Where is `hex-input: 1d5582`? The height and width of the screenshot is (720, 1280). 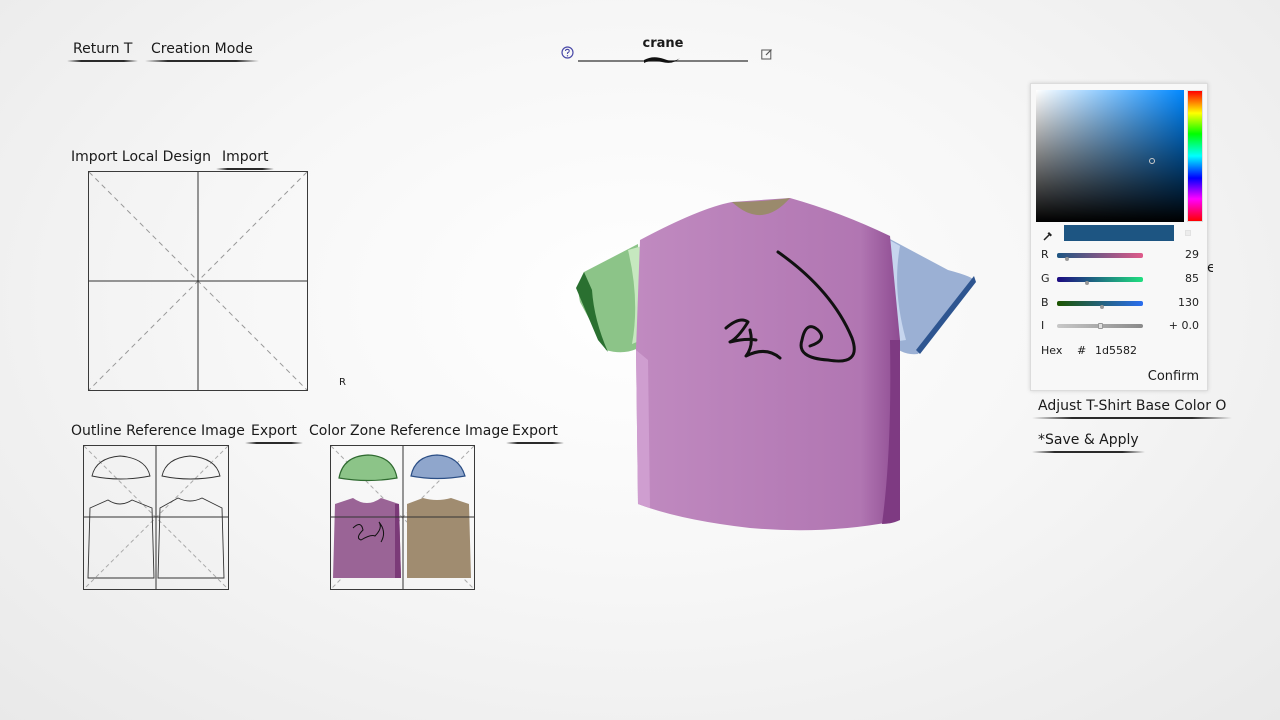
hex-input: 1d5582 is located at coordinates (1116, 350).